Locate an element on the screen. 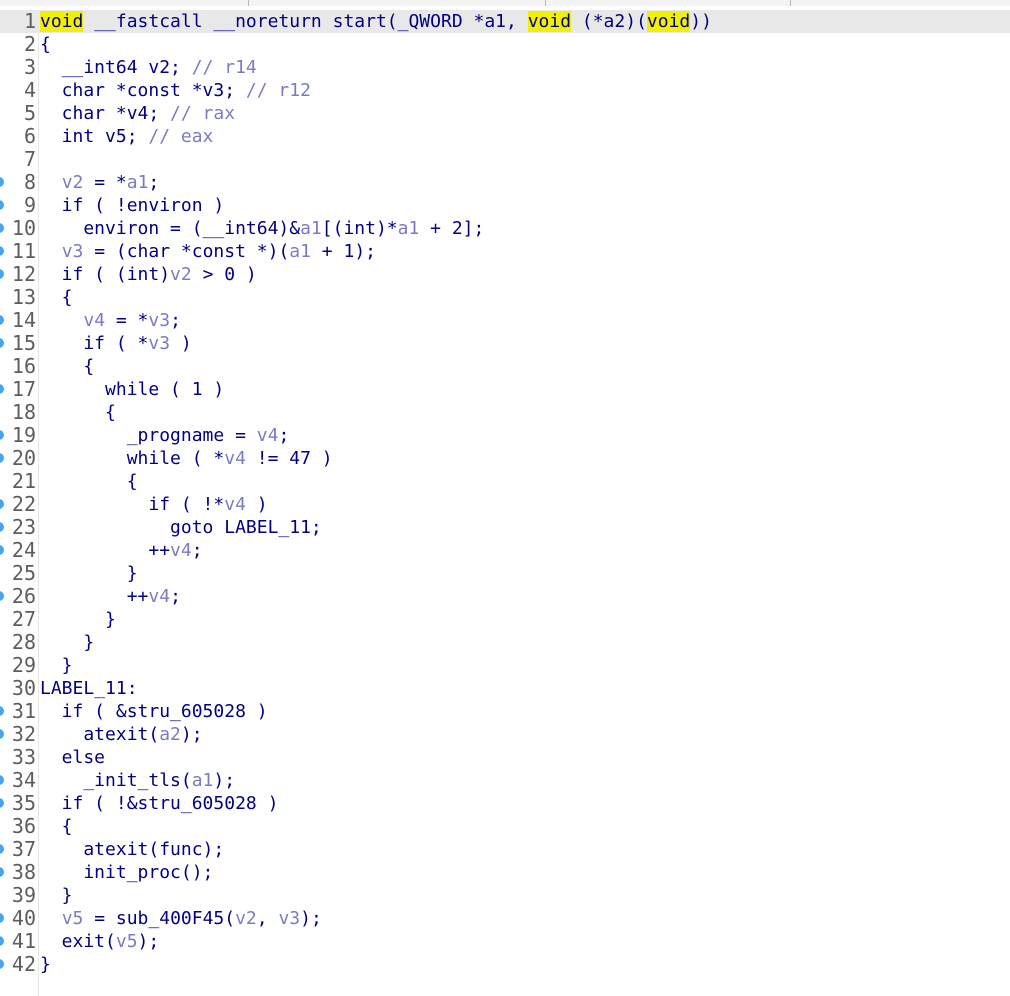 This screenshot has height=996, width=1010. code-token: goto LABEL_11; is located at coordinates (181, 527).